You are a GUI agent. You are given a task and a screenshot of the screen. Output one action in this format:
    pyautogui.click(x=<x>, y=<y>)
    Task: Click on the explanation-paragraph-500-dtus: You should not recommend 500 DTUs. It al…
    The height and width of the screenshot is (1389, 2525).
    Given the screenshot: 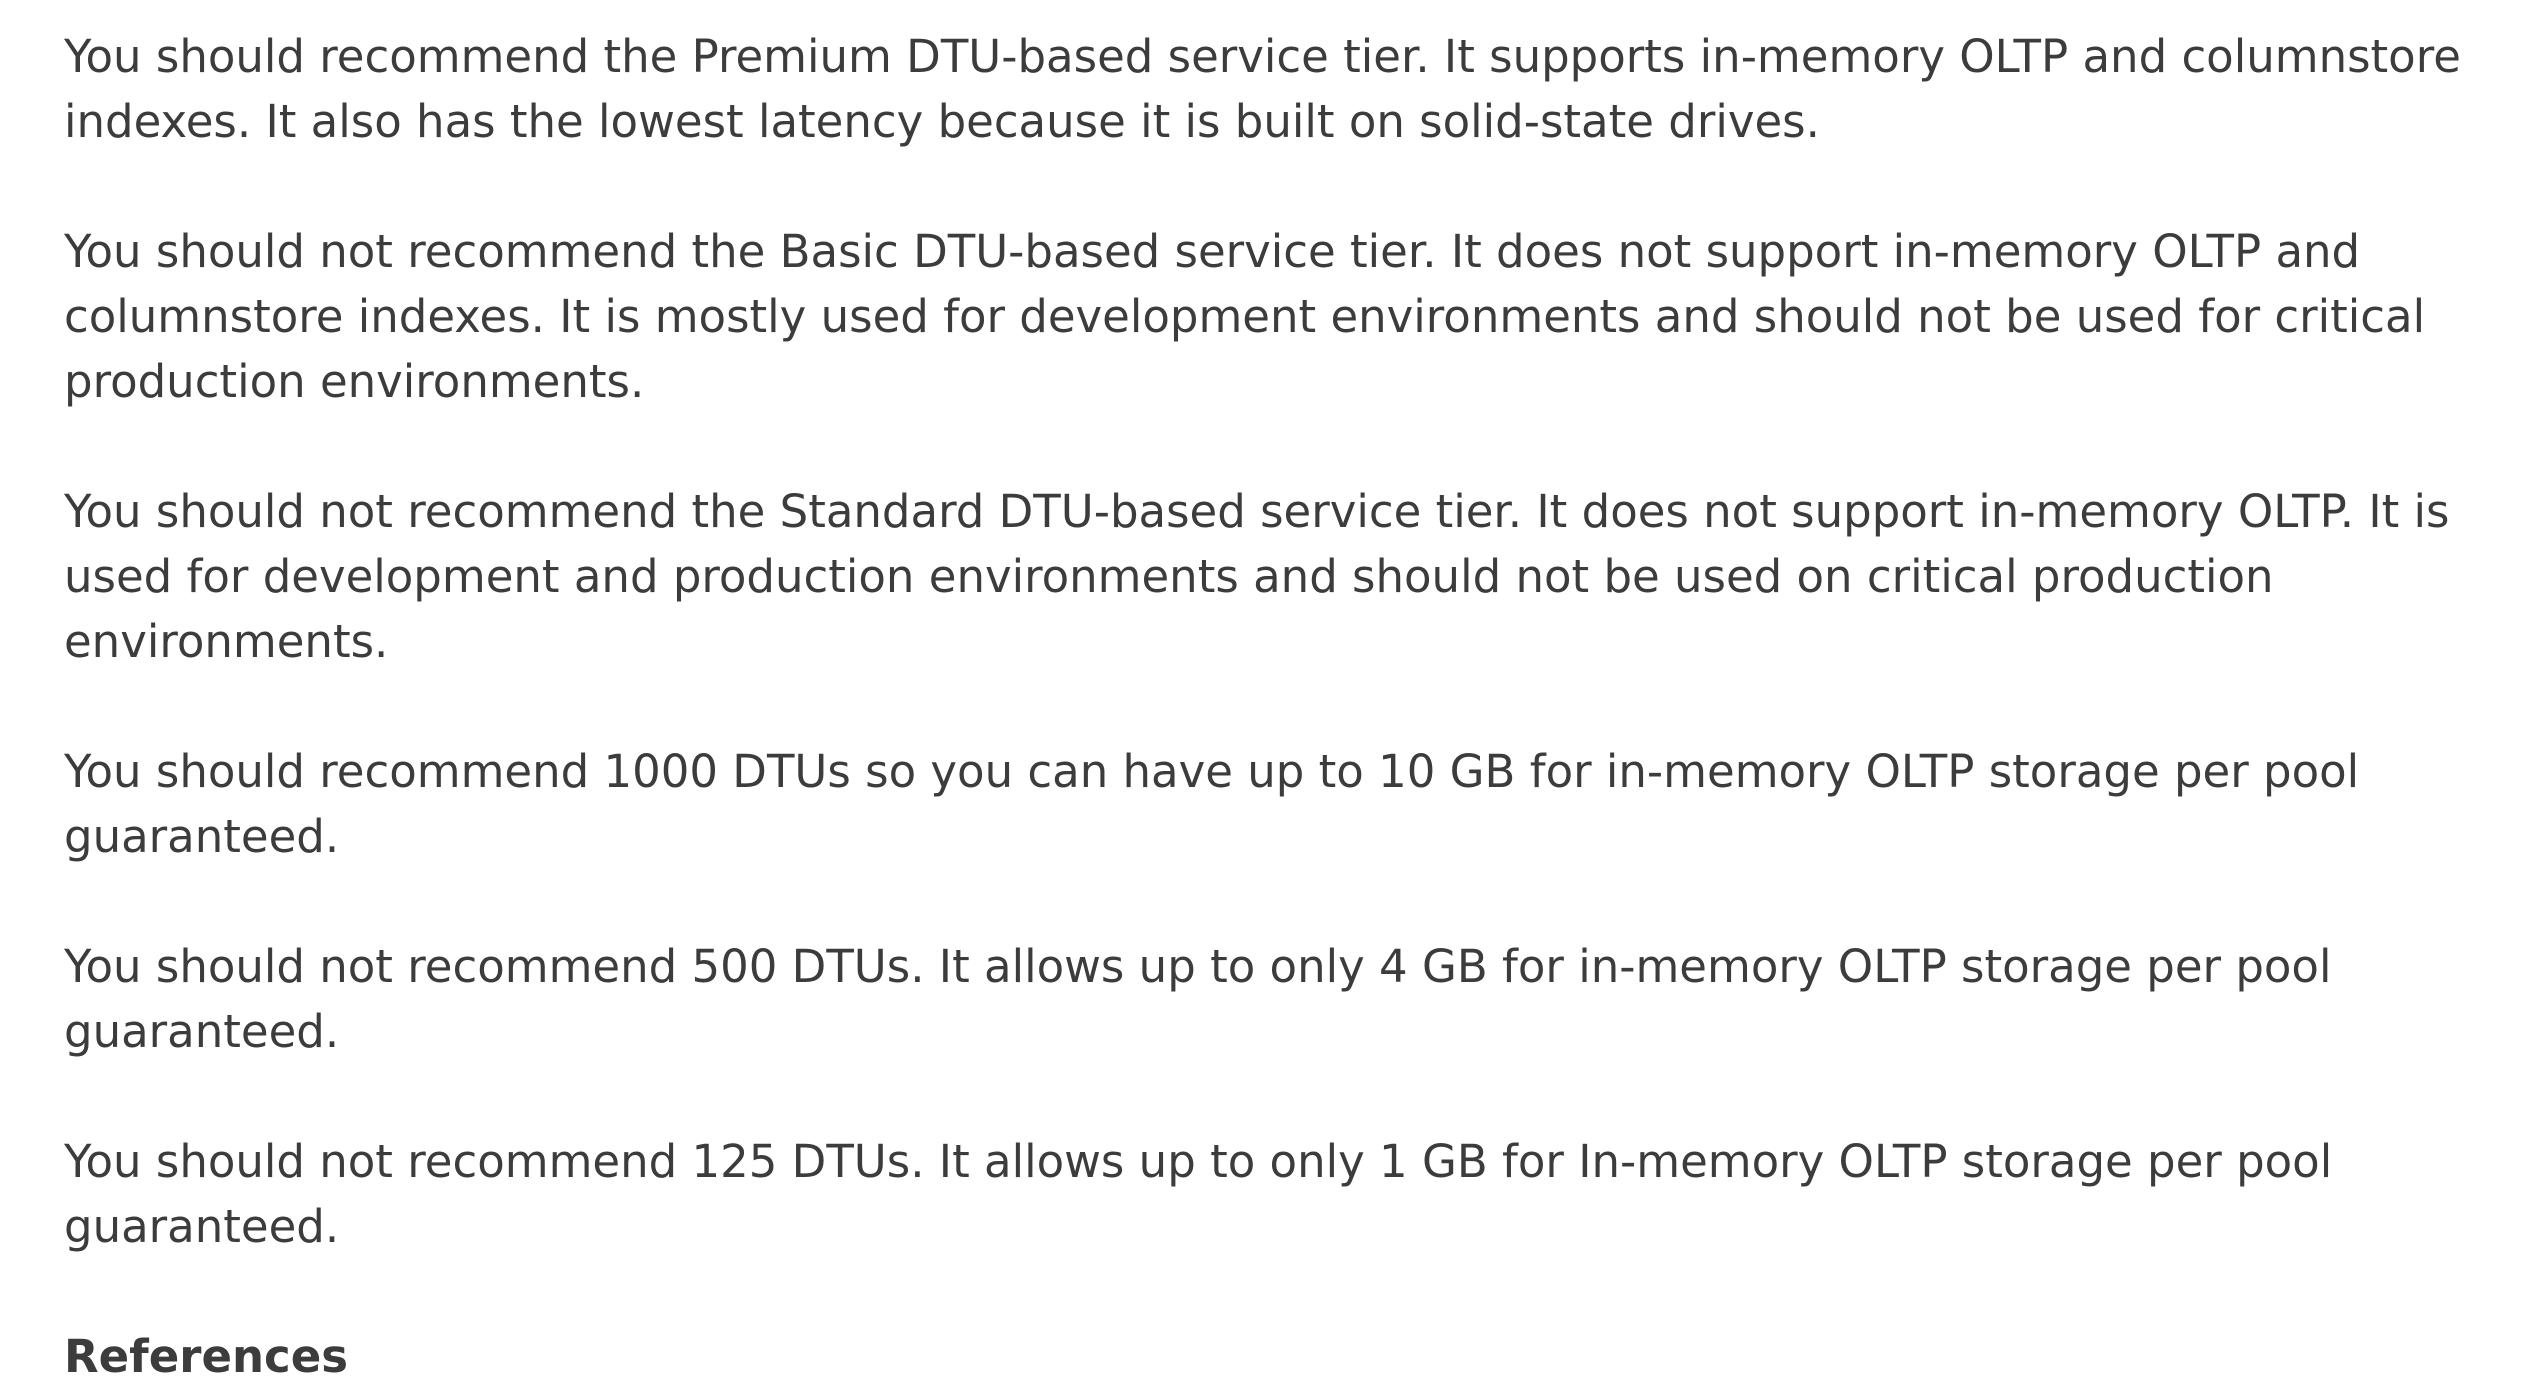 What is the action you would take?
    pyautogui.click(x=1198, y=999)
    